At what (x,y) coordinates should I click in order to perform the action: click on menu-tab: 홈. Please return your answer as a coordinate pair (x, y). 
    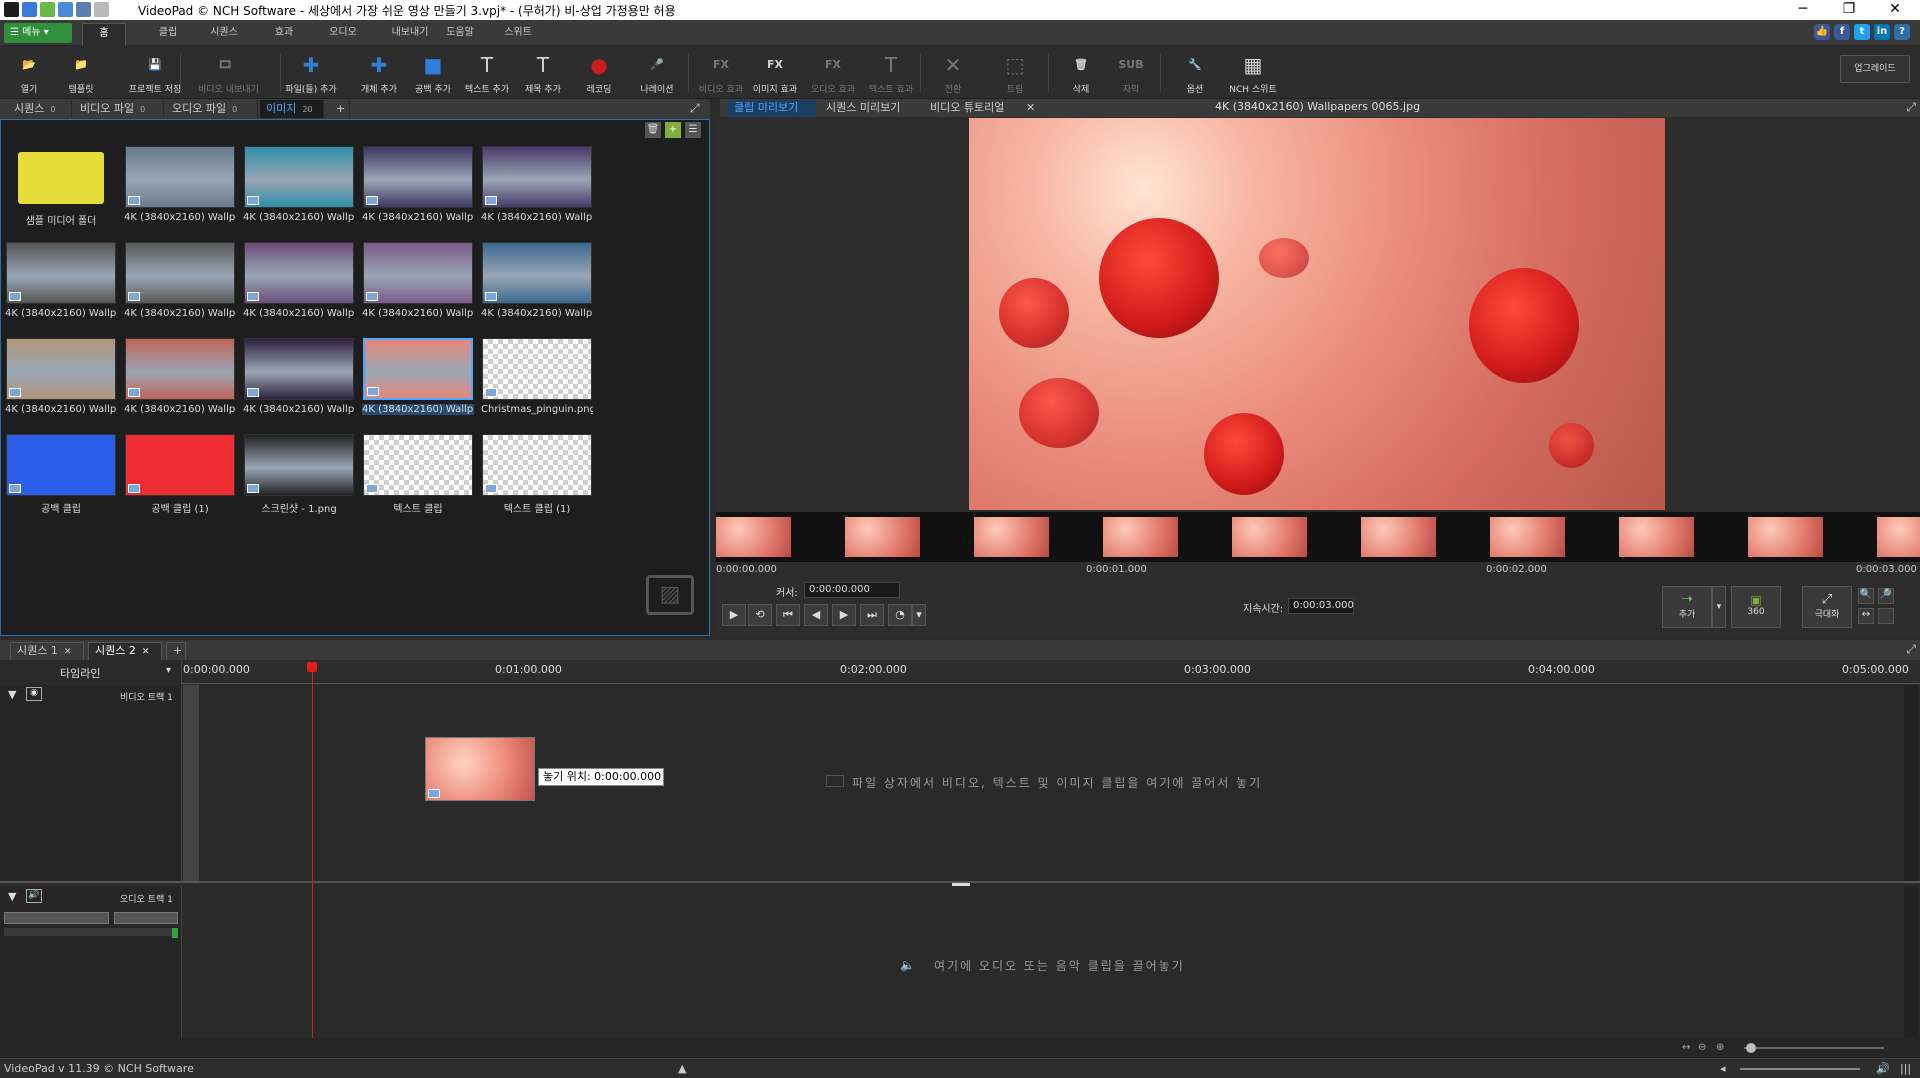
    Looking at the image, I should click on (104, 34).